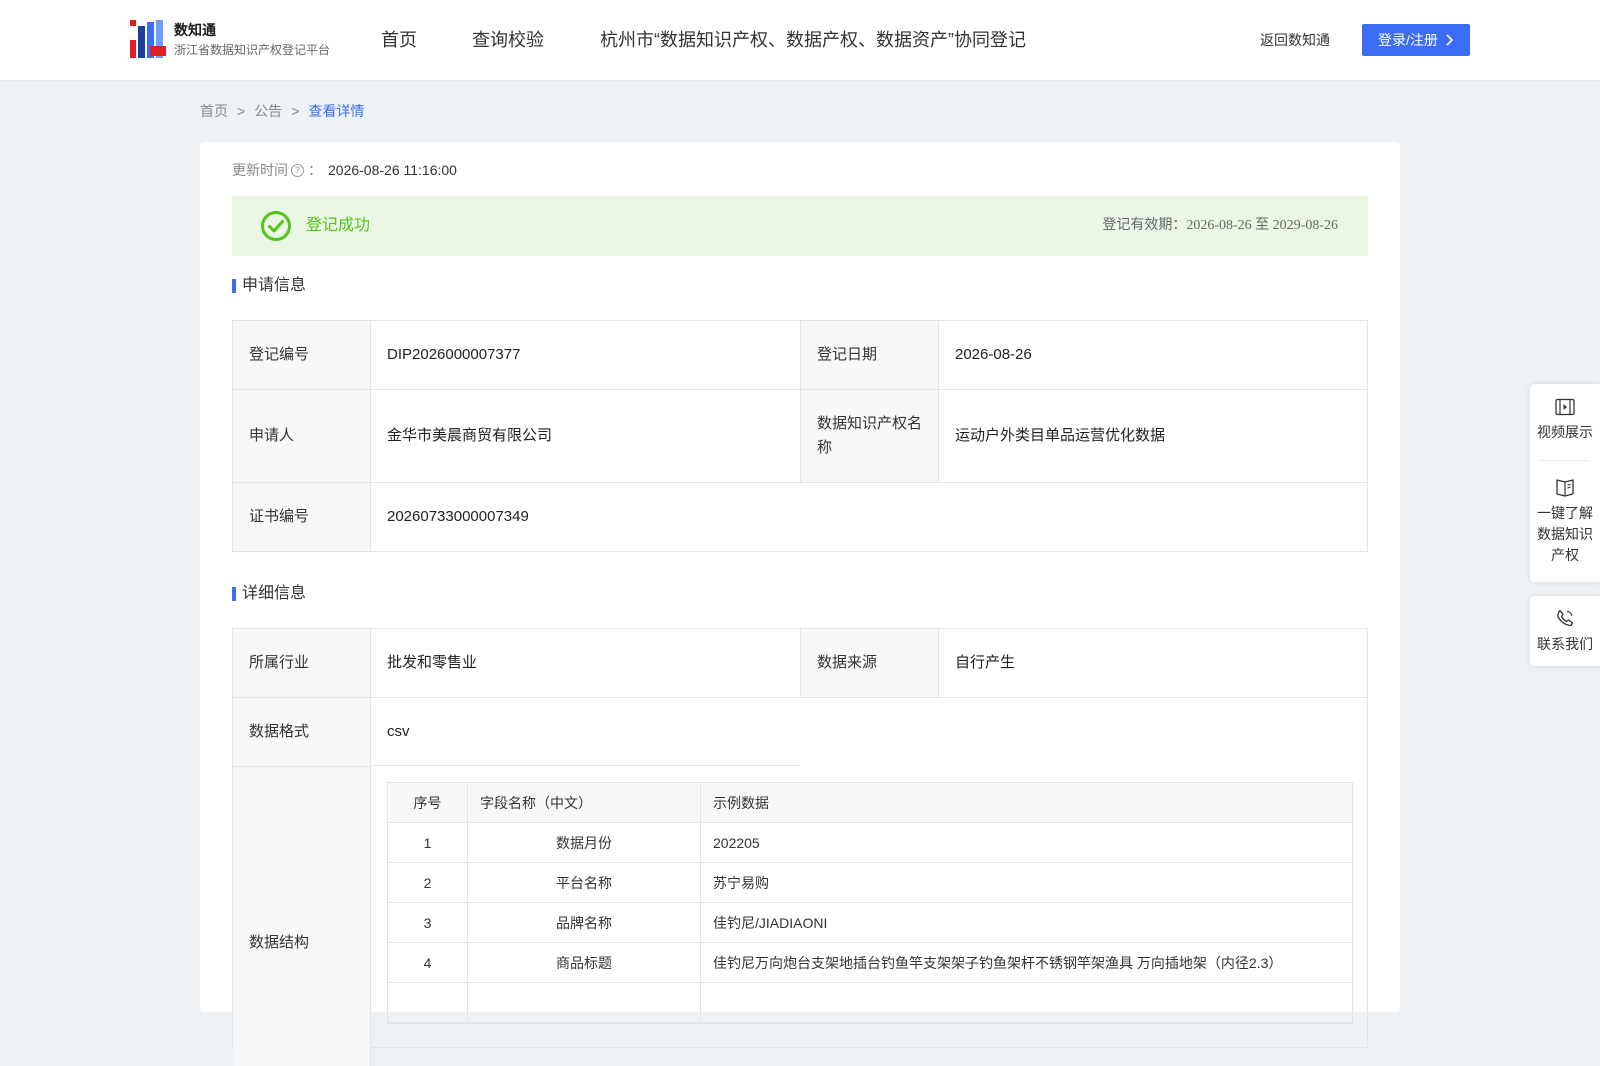 Image resolution: width=1600 pixels, height=1066 pixels. I want to click on cell-sample: 佳钓尼/JIADIAONI, so click(770, 922).